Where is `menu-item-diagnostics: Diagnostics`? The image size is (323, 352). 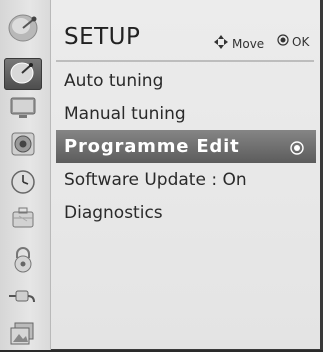 menu-item-diagnostics: Diagnostics is located at coordinates (185, 212).